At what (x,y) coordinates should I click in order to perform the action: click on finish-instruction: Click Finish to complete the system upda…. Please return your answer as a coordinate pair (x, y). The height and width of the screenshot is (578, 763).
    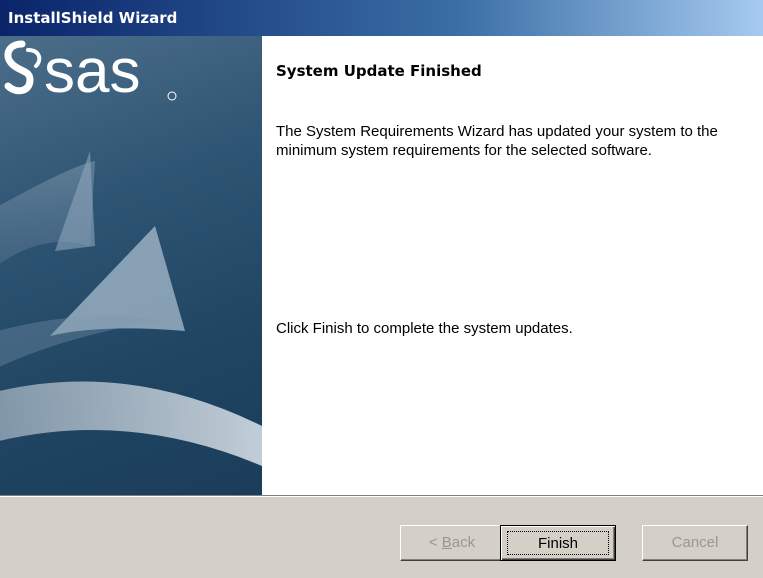
    Looking at the image, I should click on (424, 328).